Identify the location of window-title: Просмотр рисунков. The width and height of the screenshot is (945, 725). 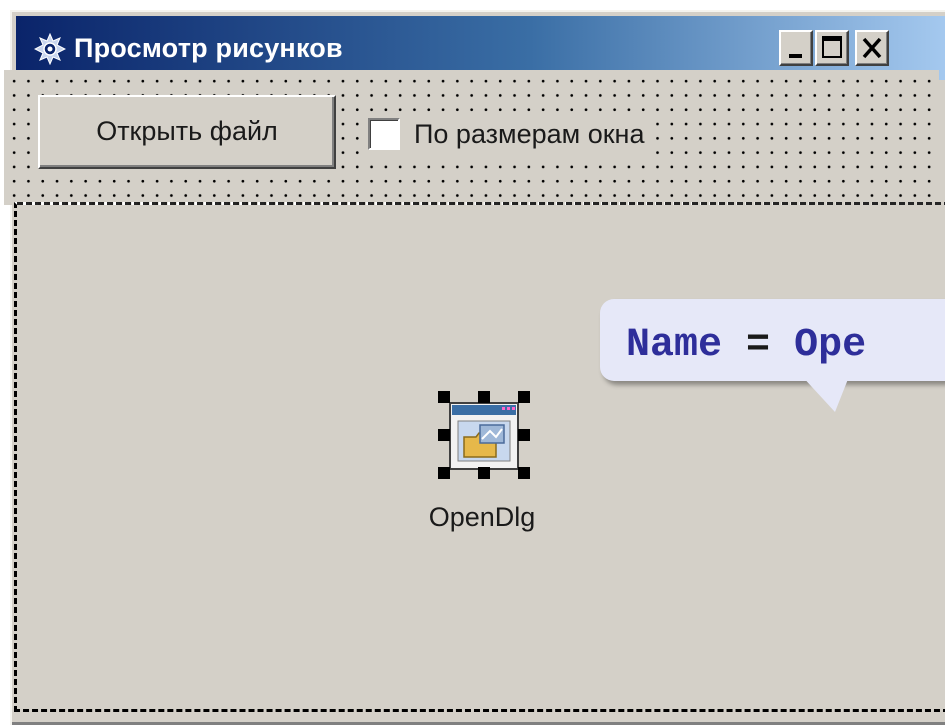
(208, 48).